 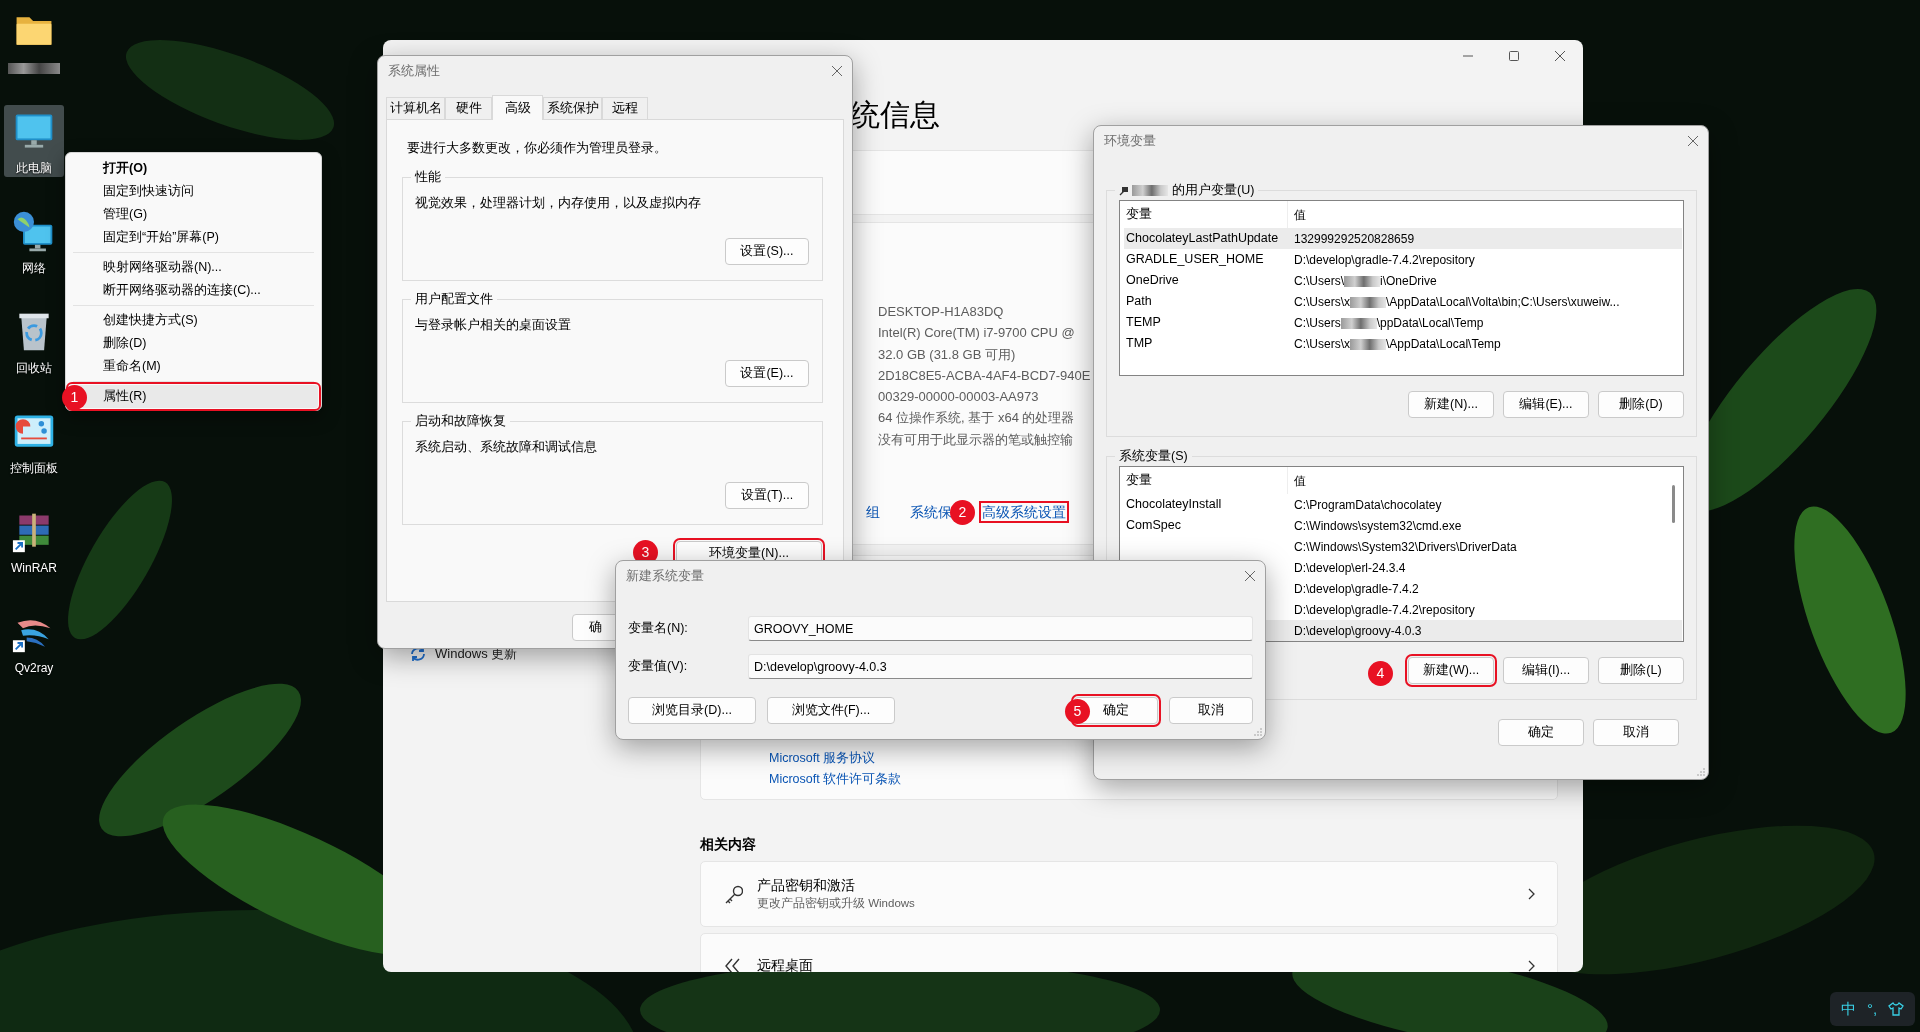 I want to click on column-header: 值, so click(x=1299, y=215).